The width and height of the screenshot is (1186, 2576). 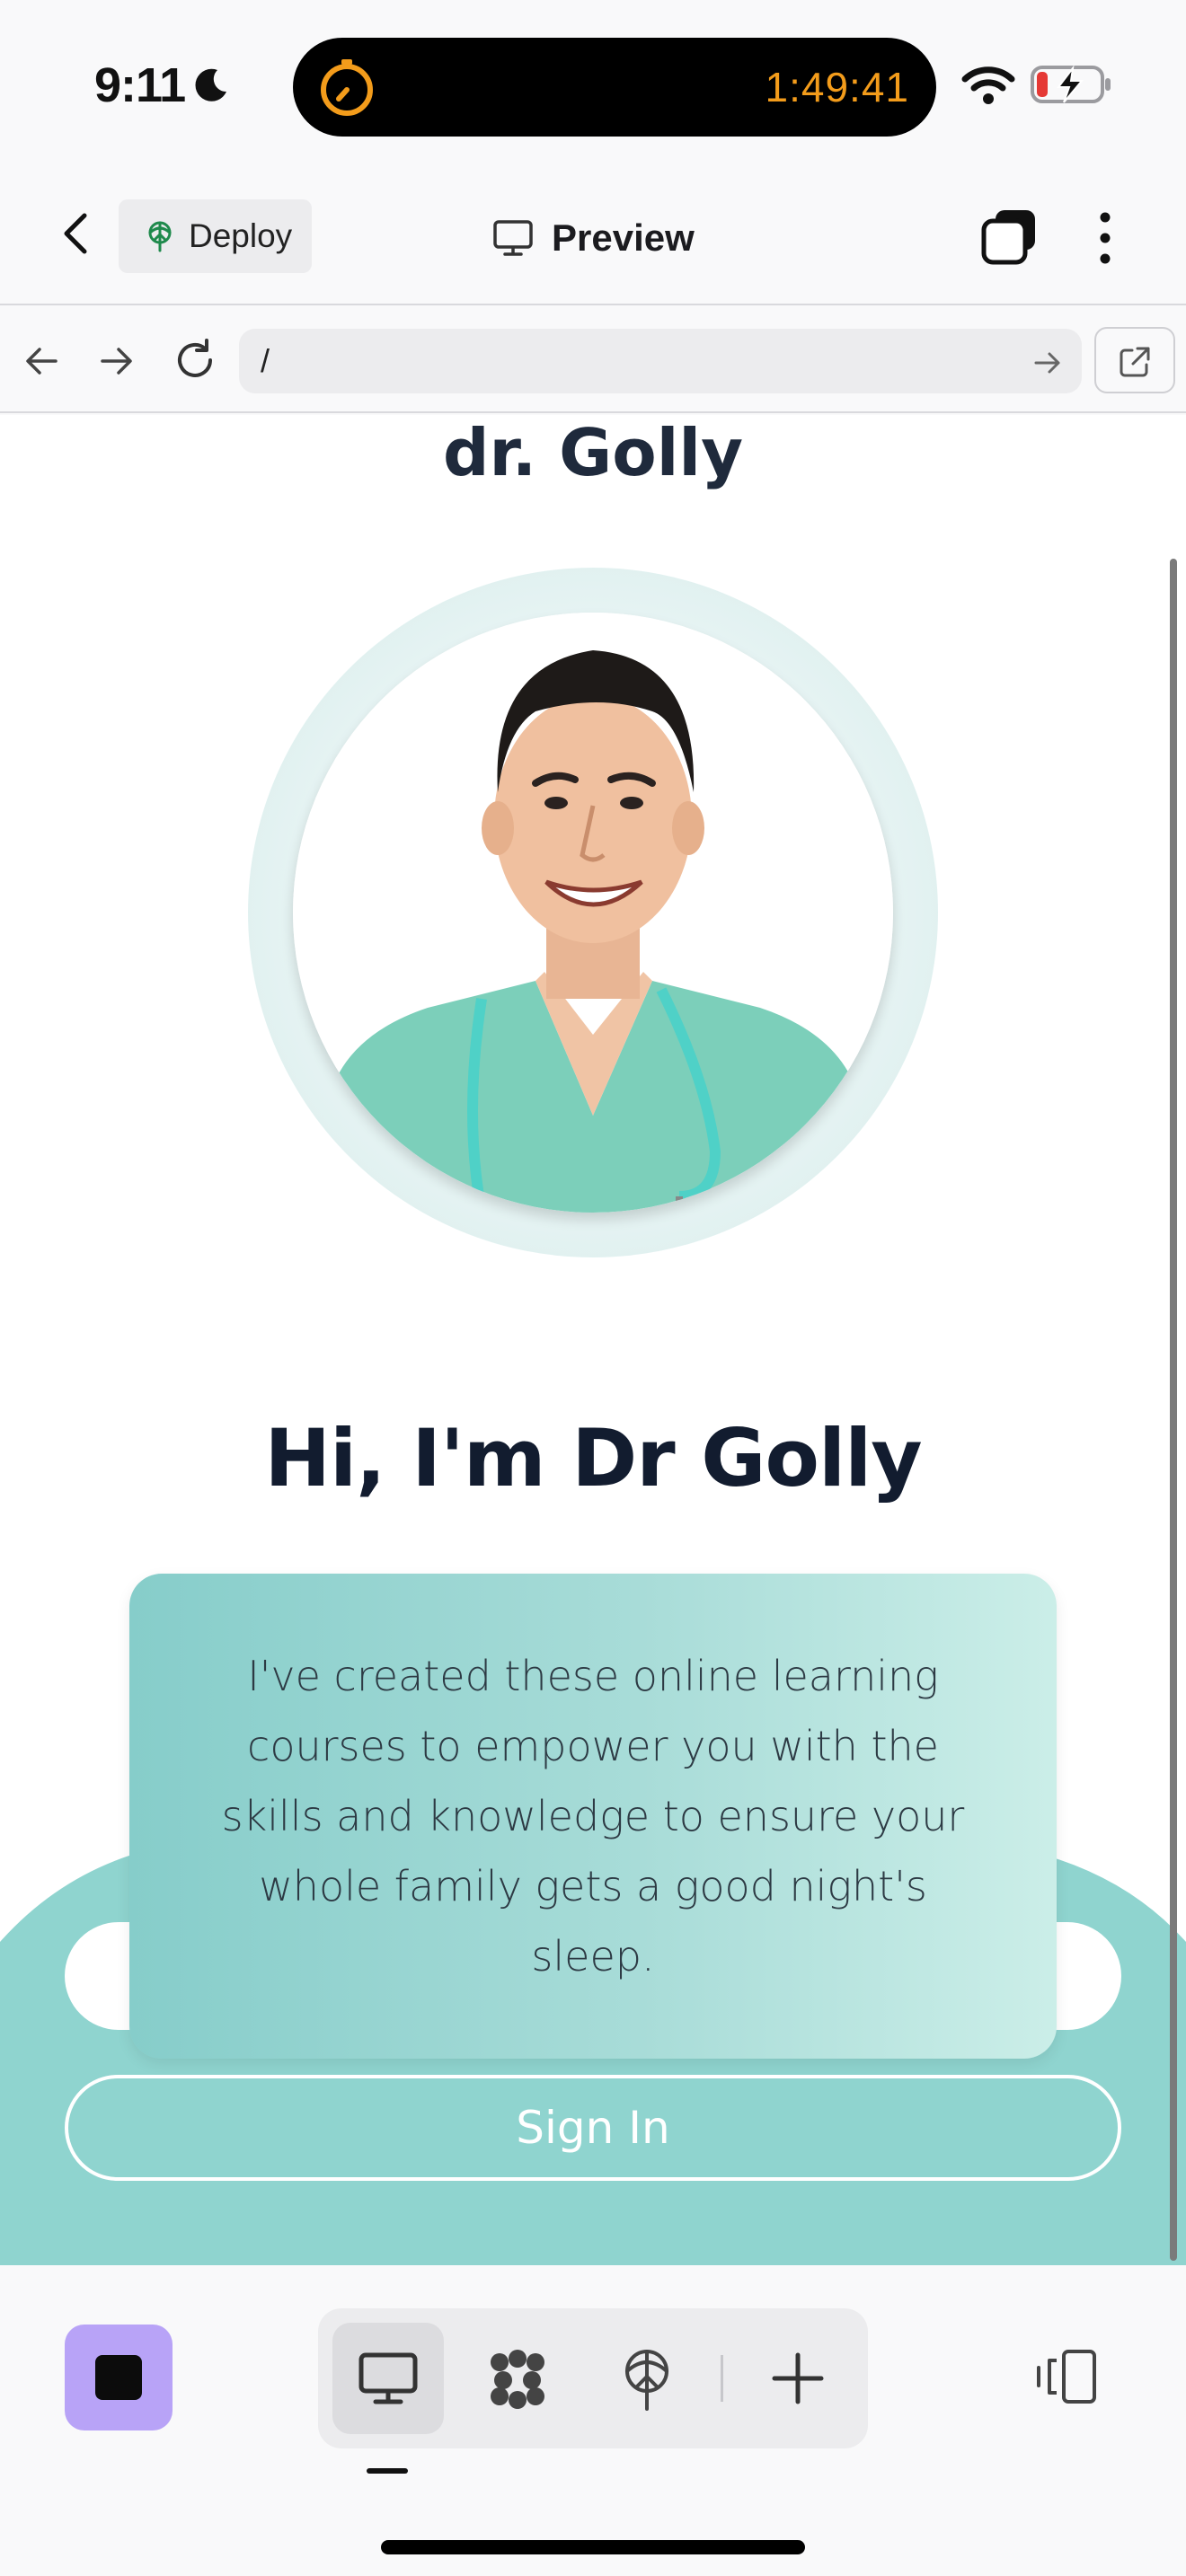 I want to click on deploy-button: Deploy, so click(x=215, y=236).